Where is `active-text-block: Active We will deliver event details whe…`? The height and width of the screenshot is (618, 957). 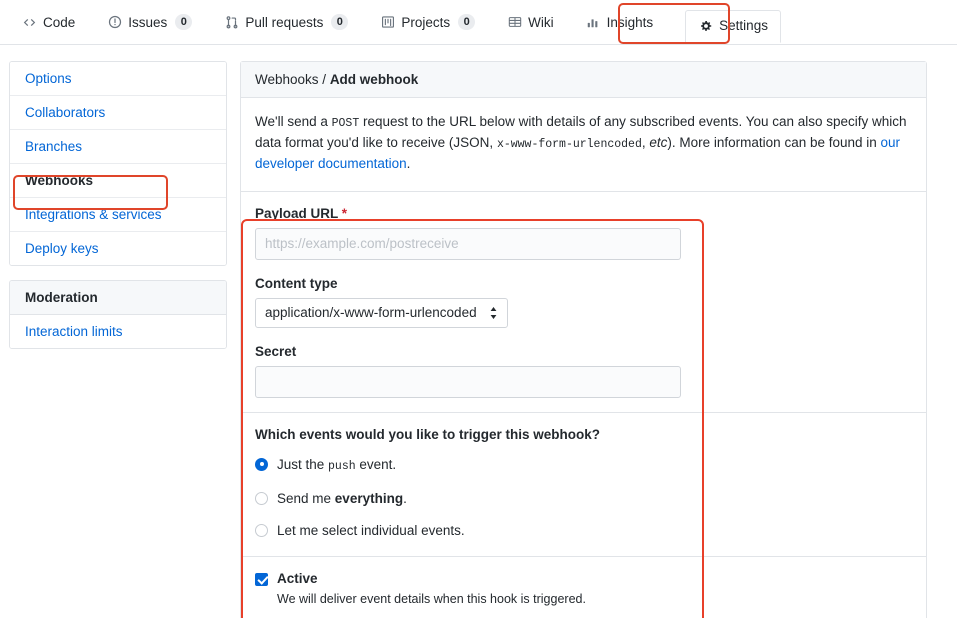
active-text-block: Active We will deliver event details whe… is located at coordinates (431, 589).